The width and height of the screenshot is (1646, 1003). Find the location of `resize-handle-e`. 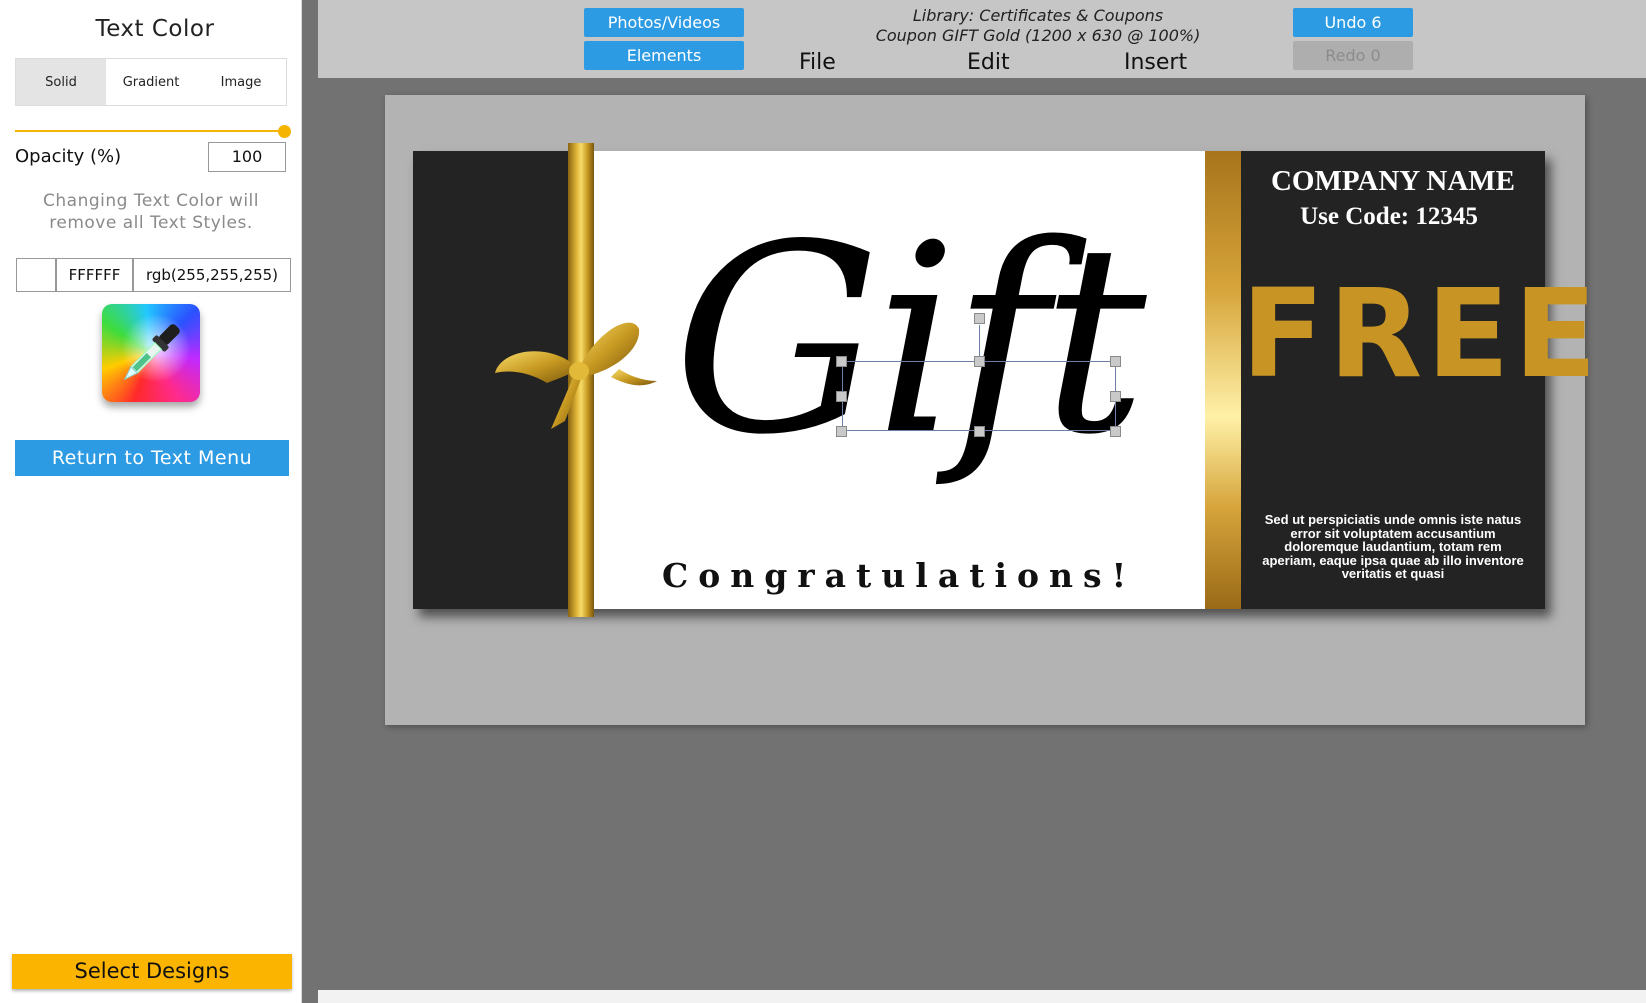

resize-handle-e is located at coordinates (1115, 396).